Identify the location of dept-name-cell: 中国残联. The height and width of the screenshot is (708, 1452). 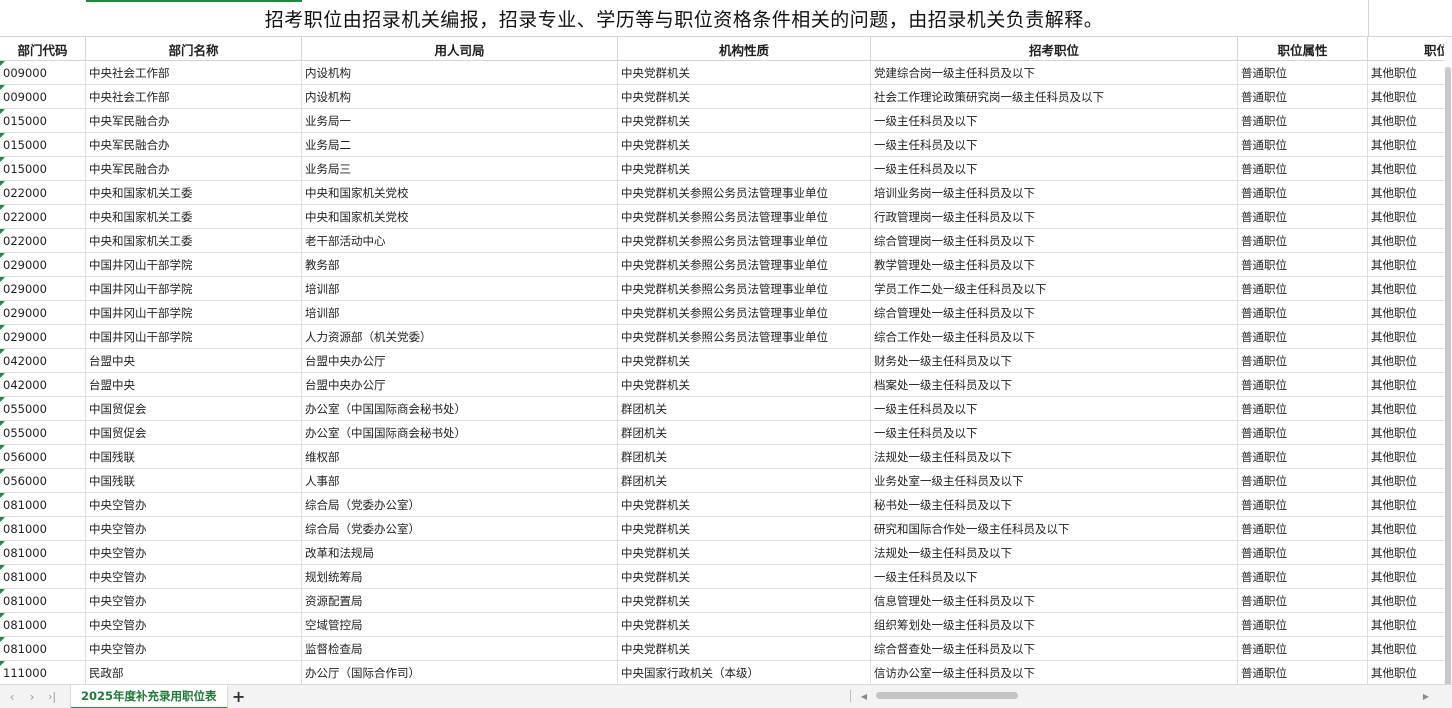
(194, 457).